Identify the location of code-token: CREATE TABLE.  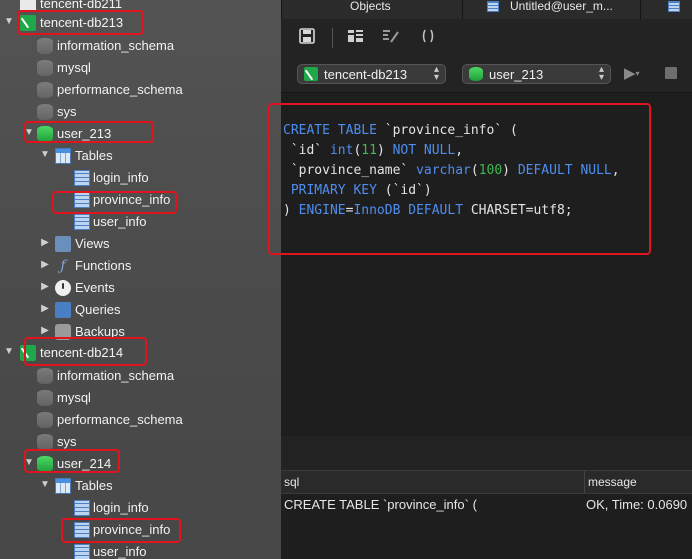
(330, 130).